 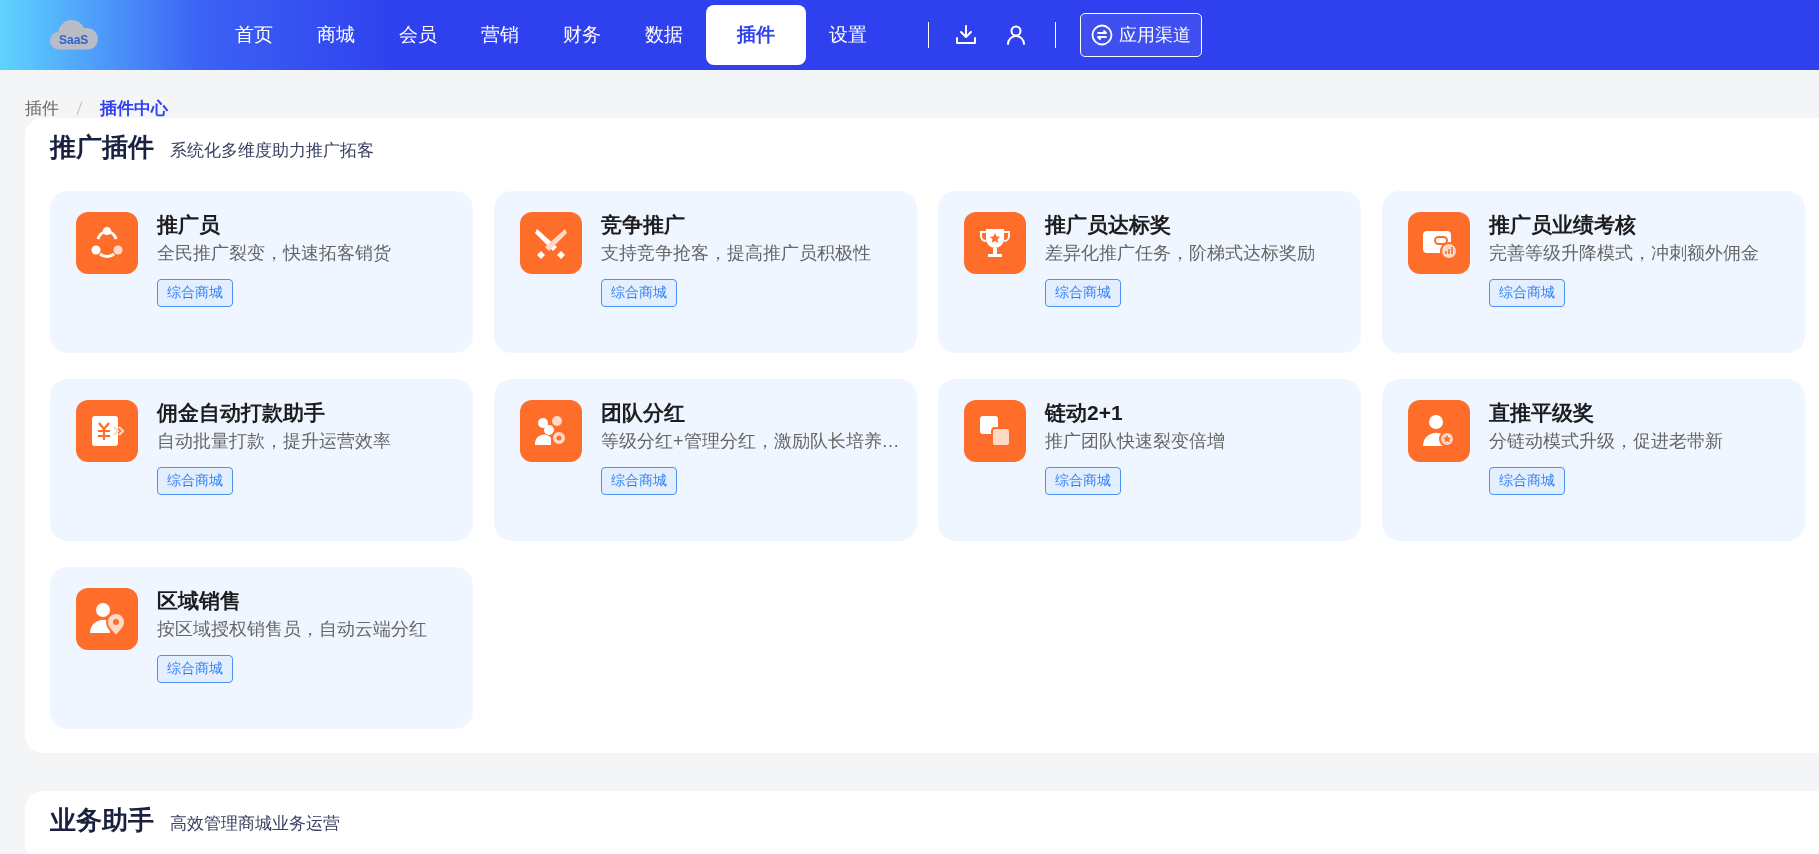 I want to click on plugin-card: 推广员业绩考核 完善等级升降模式，冲刺额外佣金 综合商城, so click(x=1593, y=272).